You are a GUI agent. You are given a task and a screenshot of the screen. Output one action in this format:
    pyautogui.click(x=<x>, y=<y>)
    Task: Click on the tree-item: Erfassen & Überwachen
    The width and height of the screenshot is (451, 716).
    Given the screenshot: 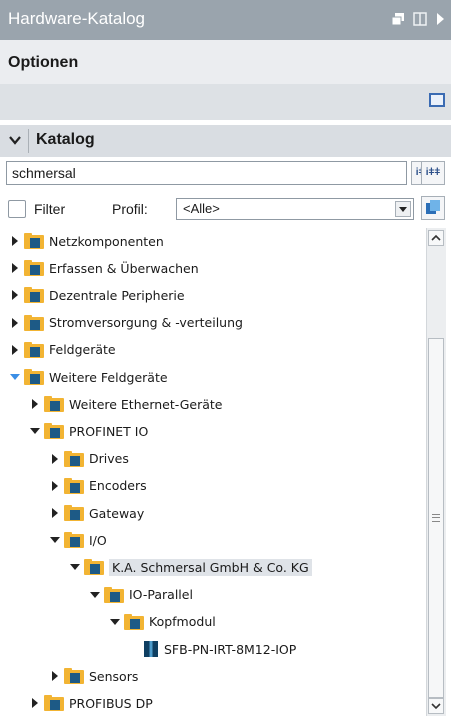 What is the action you would take?
    pyautogui.click(x=103, y=268)
    